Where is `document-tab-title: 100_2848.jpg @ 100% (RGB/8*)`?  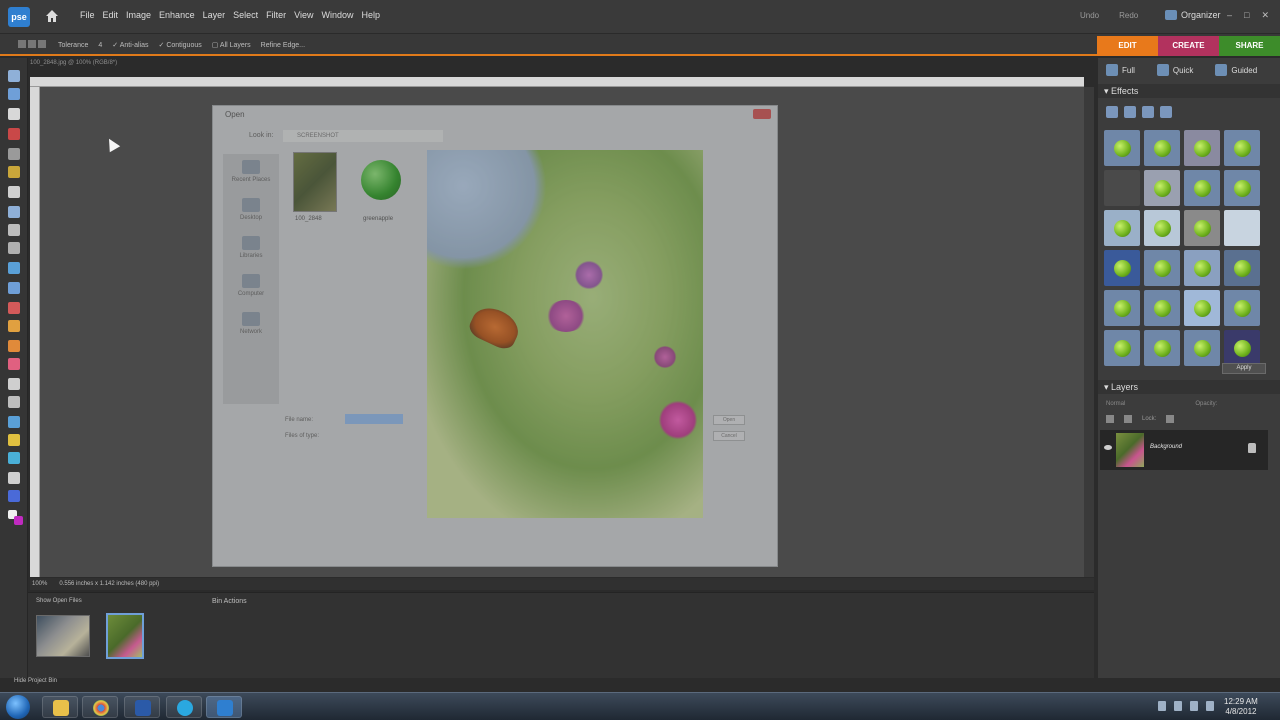
document-tab-title: 100_2848.jpg @ 100% (RGB/8*) is located at coordinates (73, 63).